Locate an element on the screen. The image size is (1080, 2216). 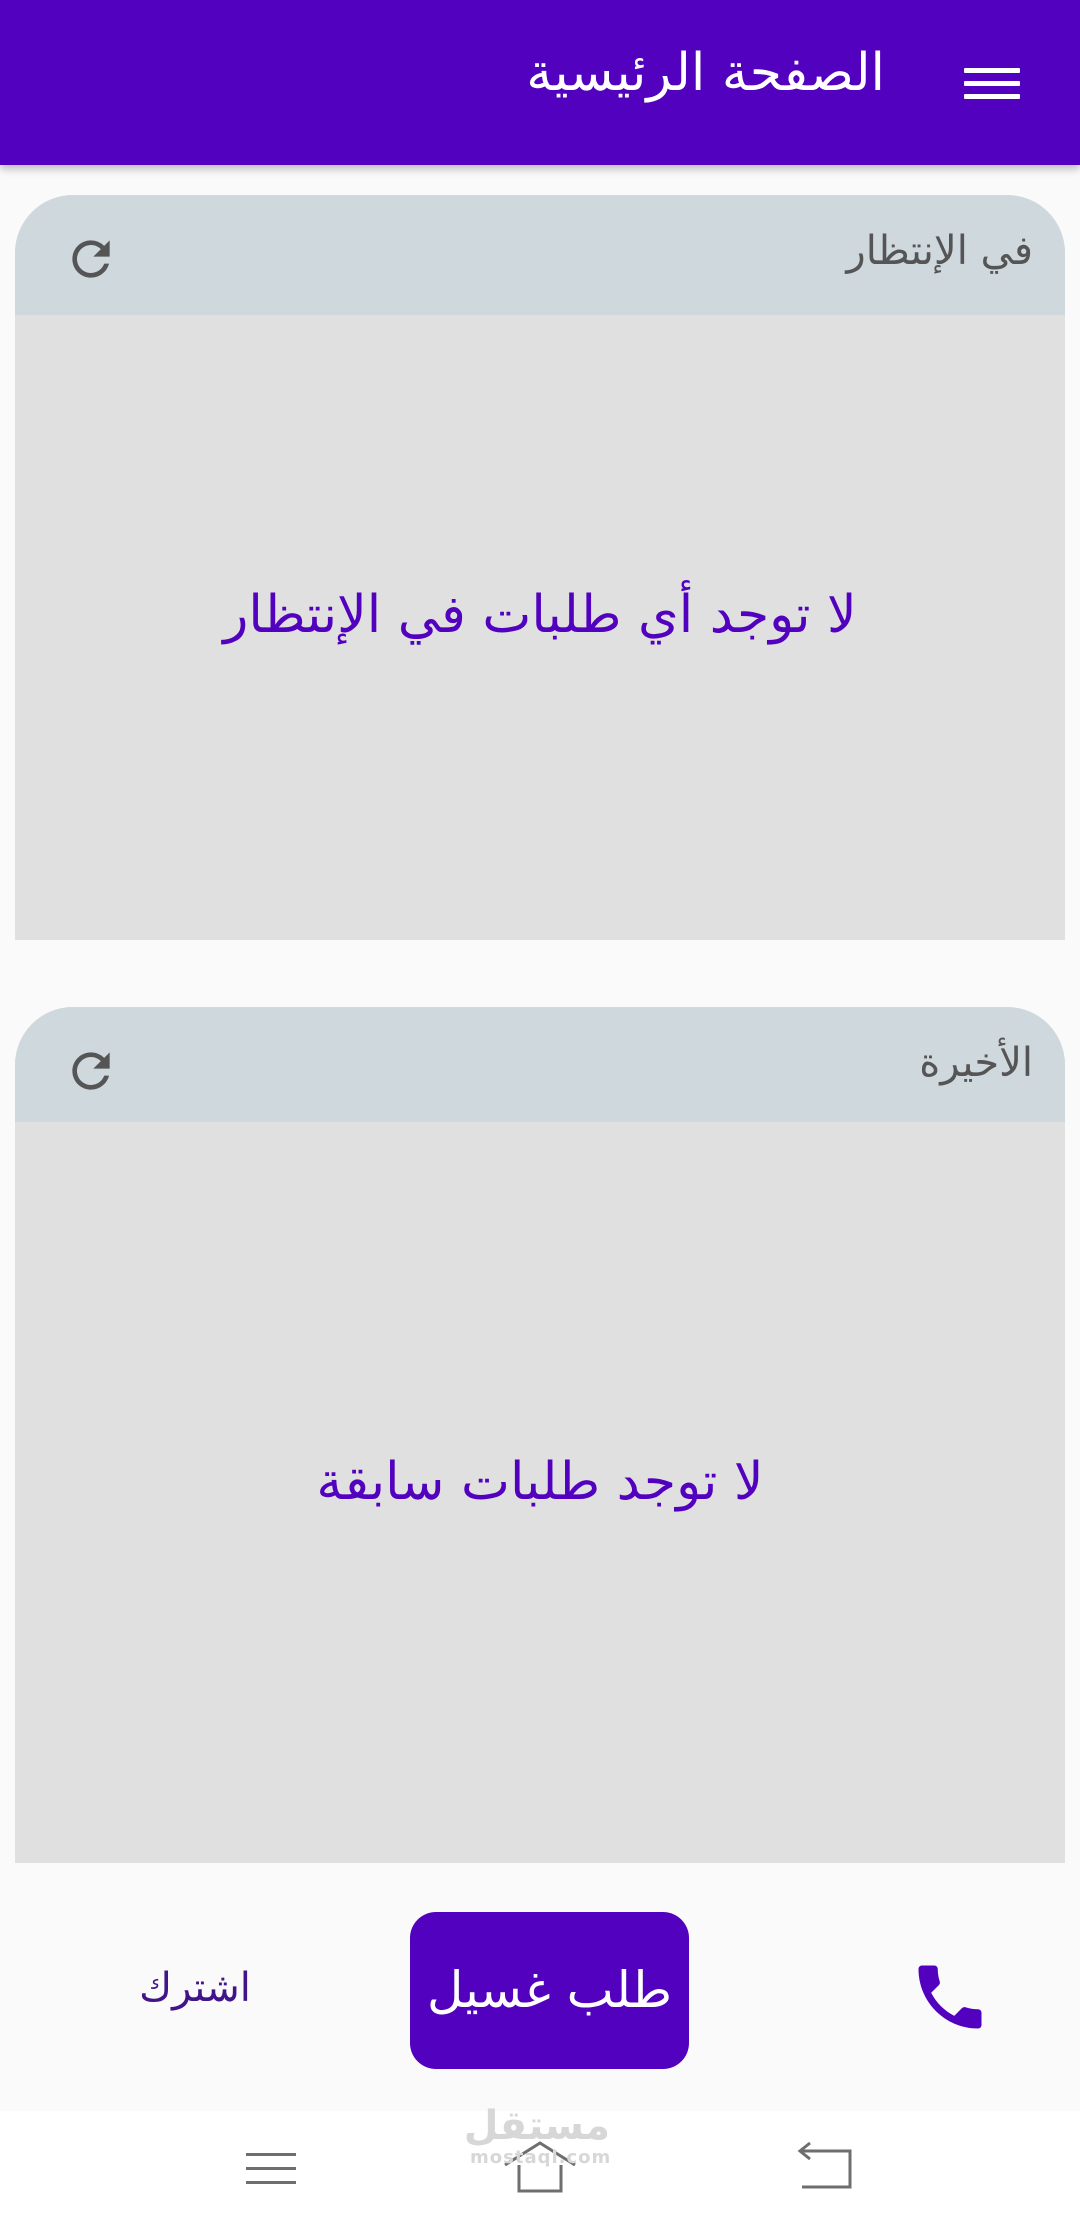
recents-icon is located at coordinates (271, 2166).